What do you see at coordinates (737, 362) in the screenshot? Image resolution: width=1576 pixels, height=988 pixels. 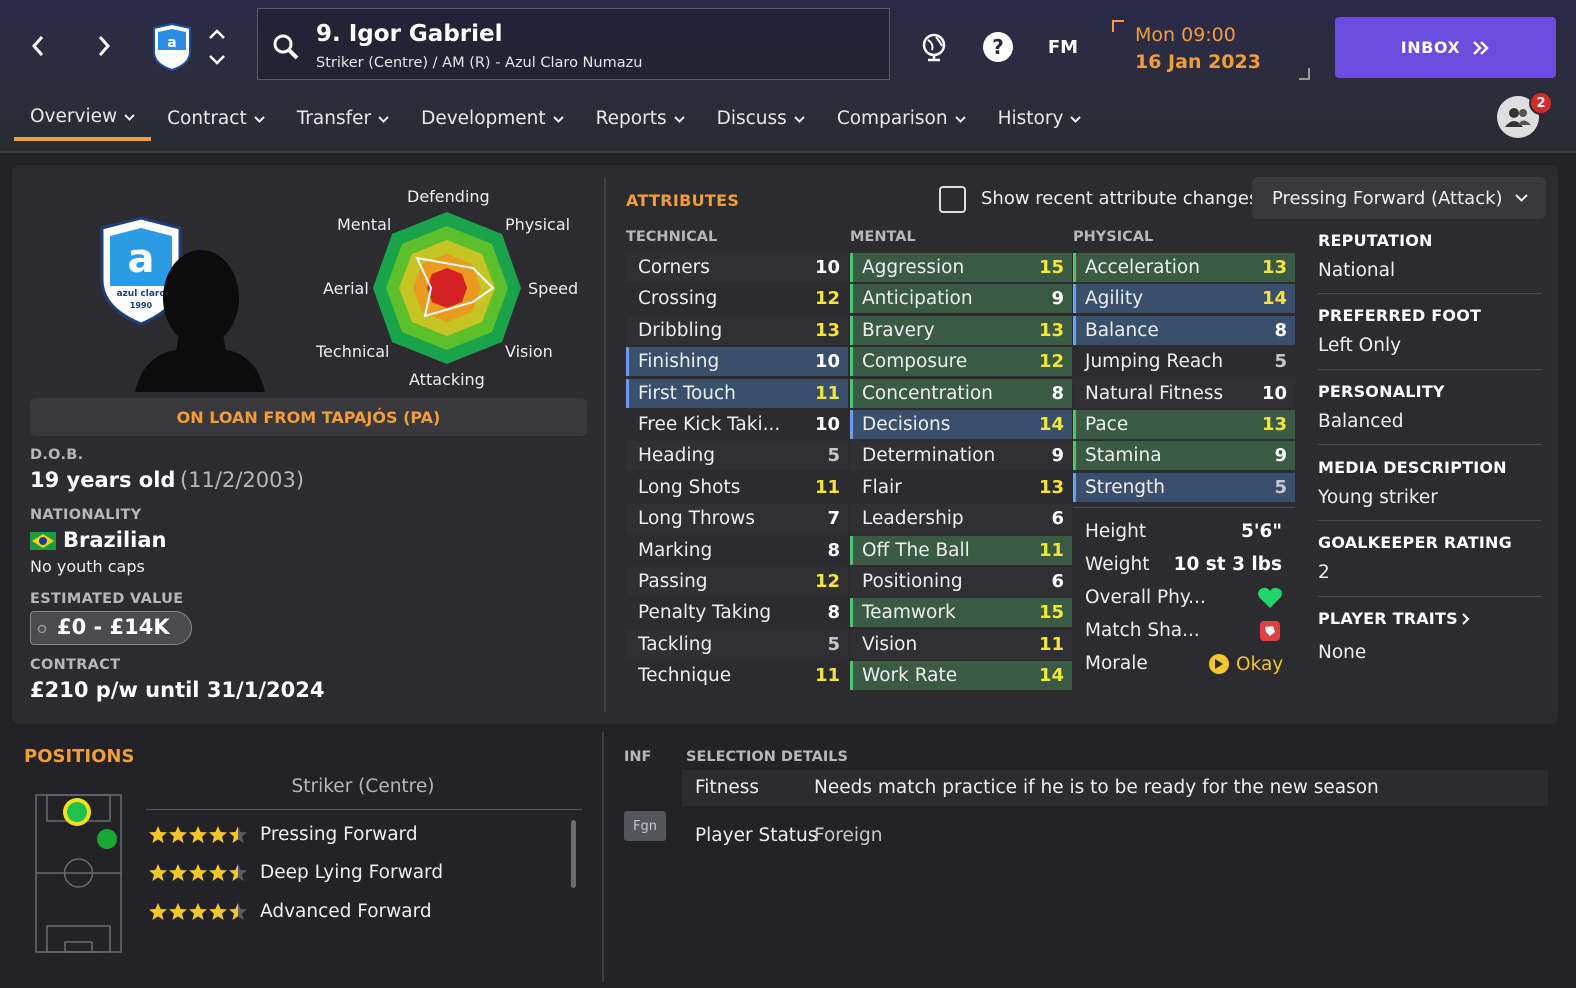 I see `technical-attribute-row: Finishing 10` at bounding box center [737, 362].